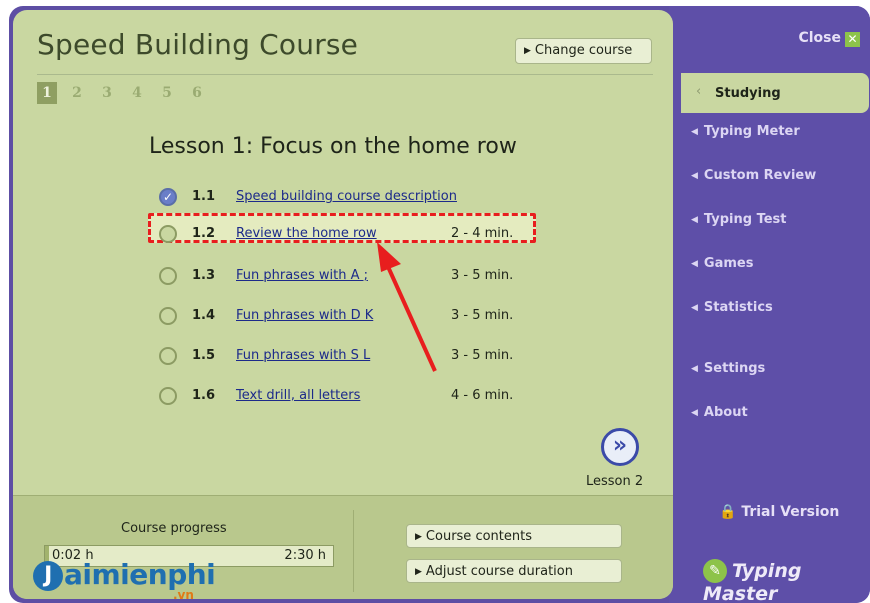 Image resolution: width=870 pixels, height=603 pixels. What do you see at coordinates (722, 263) in the screenshot?
I see `sidebar-item-games: ◀ Games` at bounding box center [722, 263].